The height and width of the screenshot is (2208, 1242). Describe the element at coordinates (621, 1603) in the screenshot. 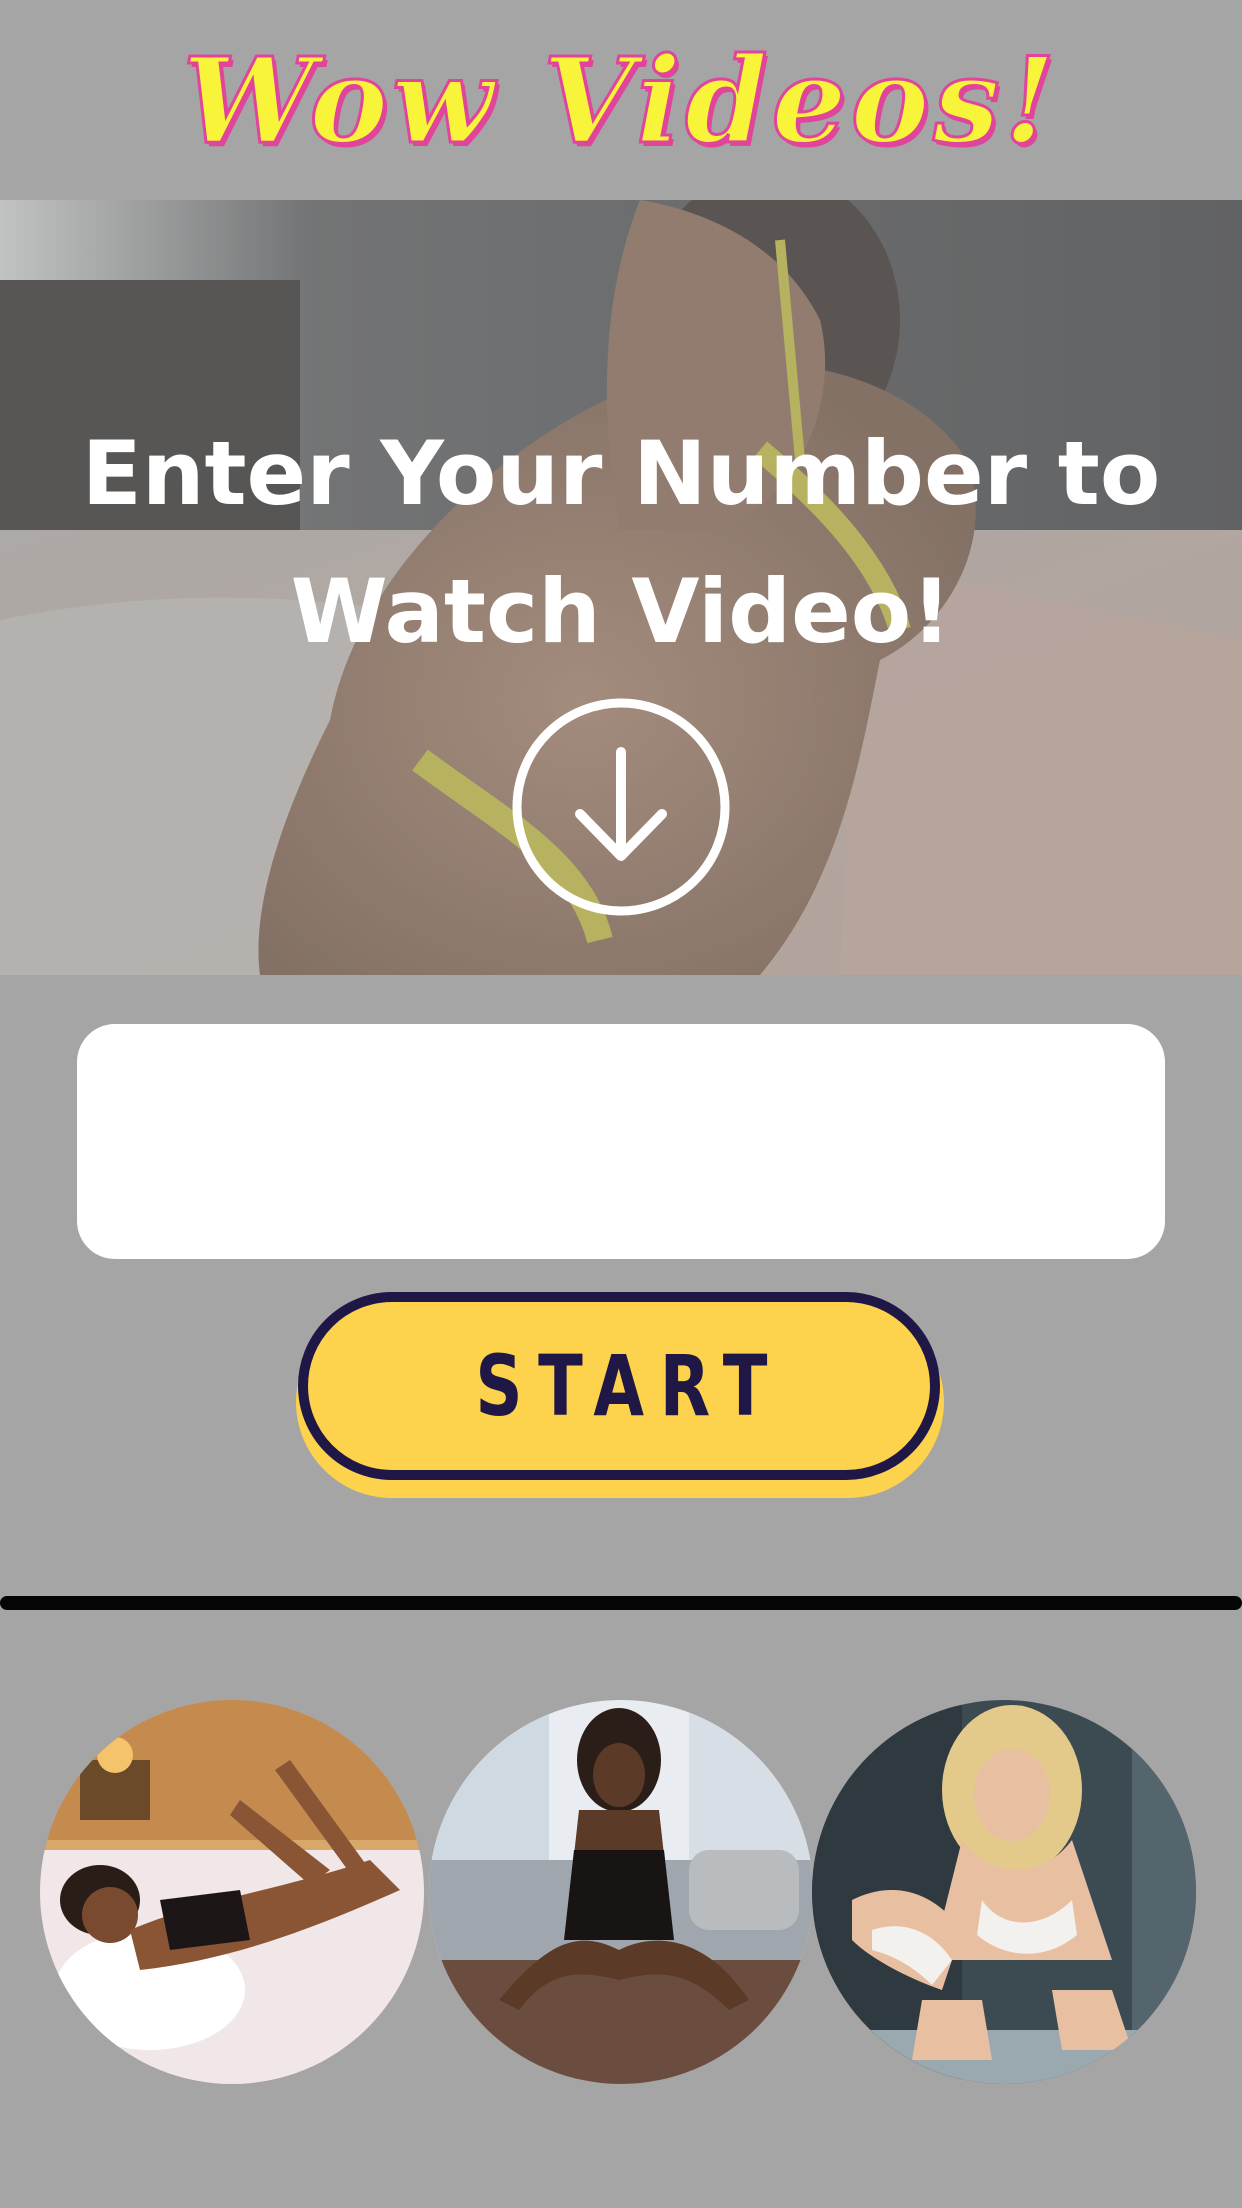

I see `section-divider` at that location.